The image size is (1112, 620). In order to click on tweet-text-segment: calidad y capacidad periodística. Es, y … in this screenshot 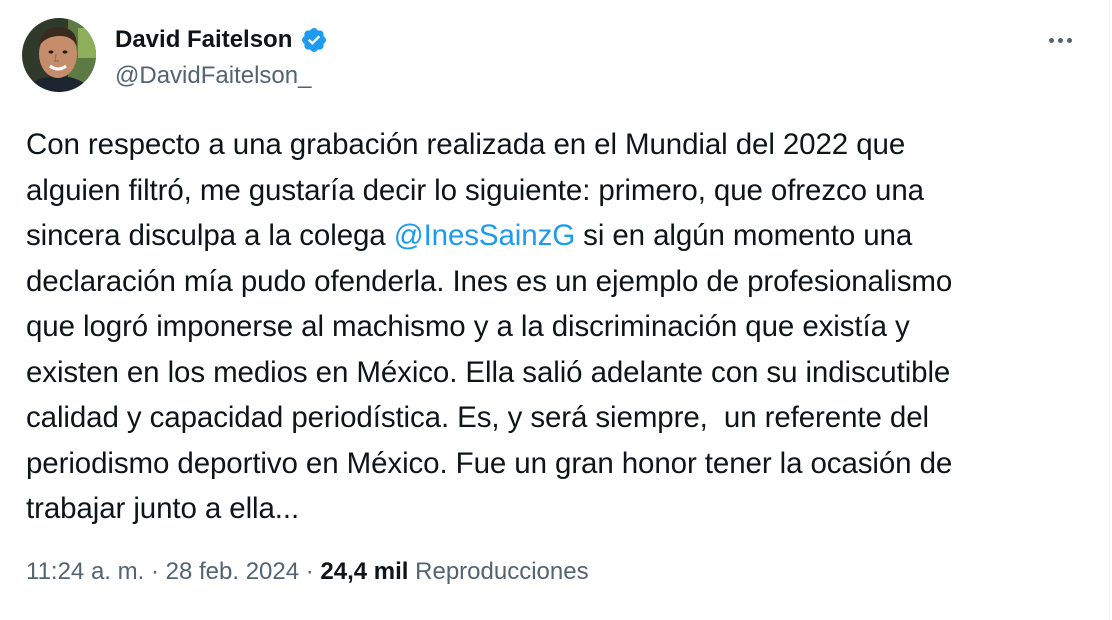, I will do `click(477, 417)`.